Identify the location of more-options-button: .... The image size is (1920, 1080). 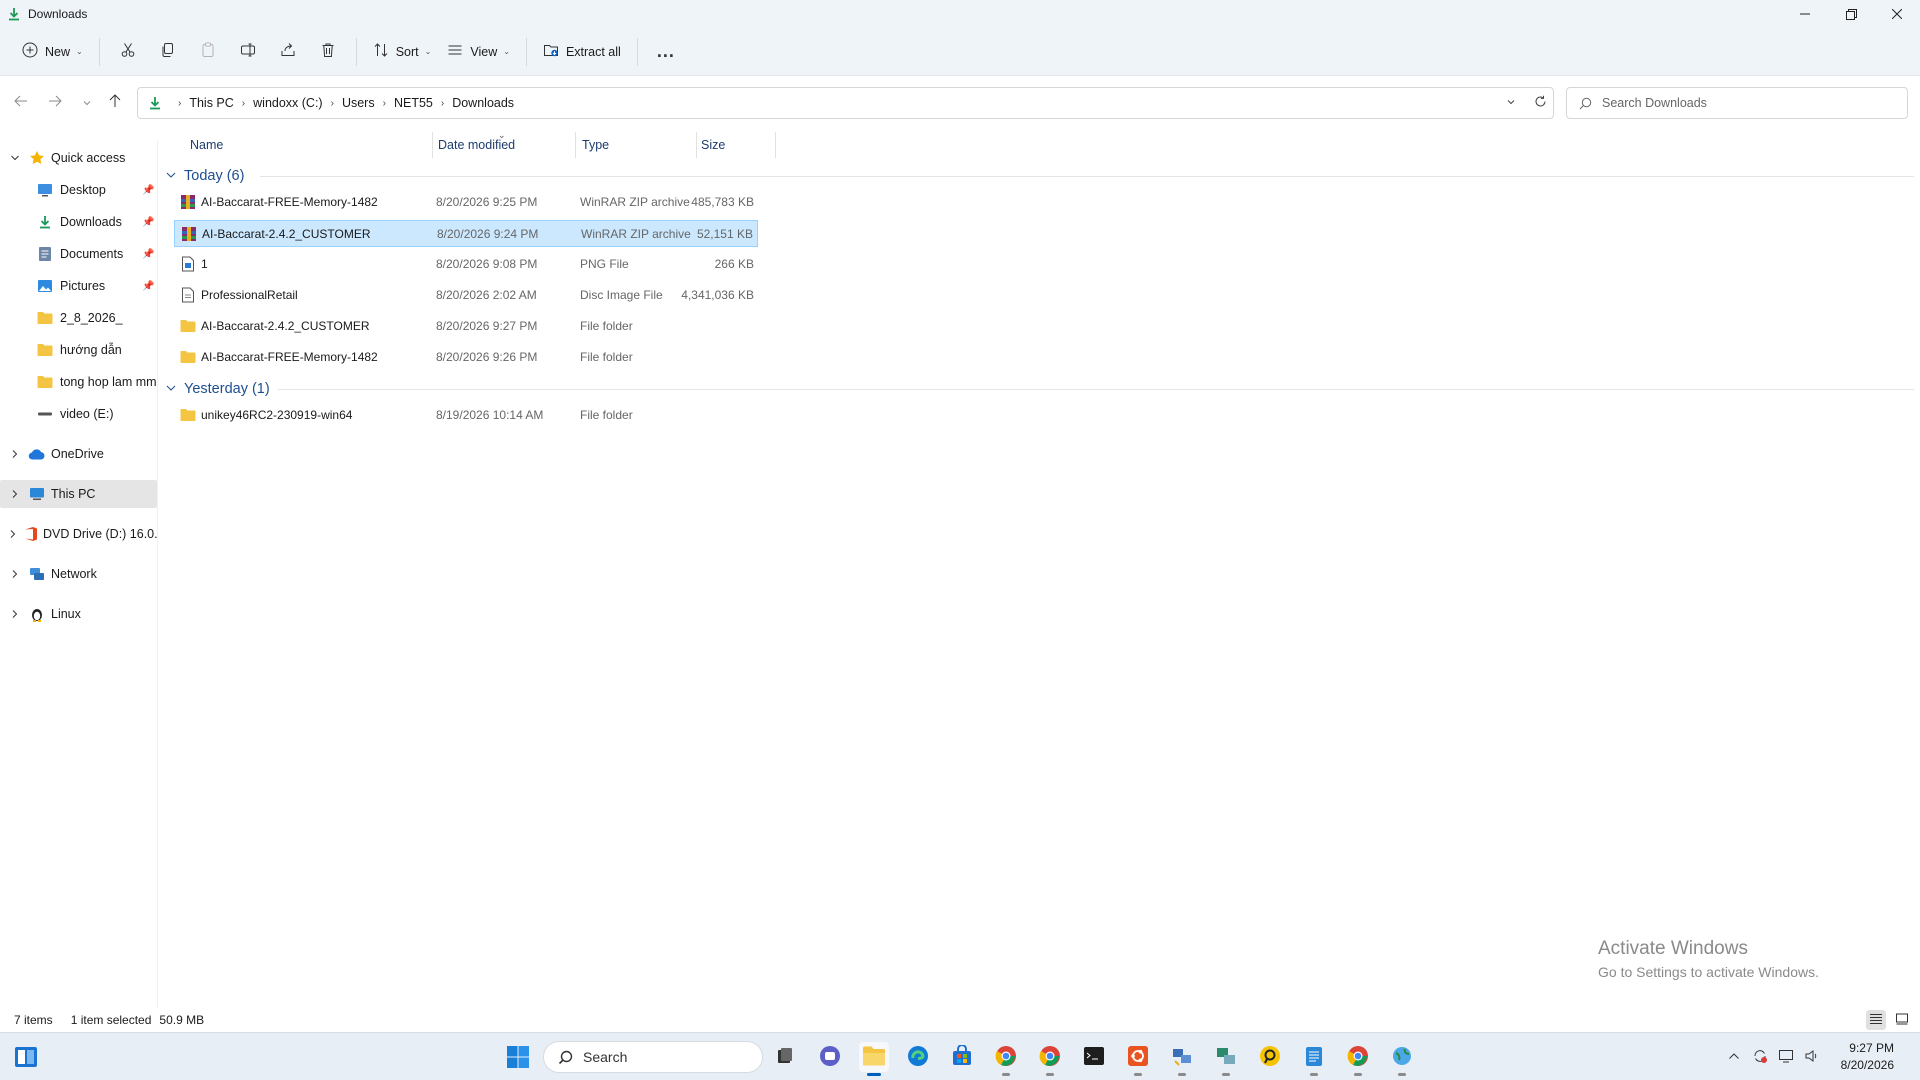
(666, 52).